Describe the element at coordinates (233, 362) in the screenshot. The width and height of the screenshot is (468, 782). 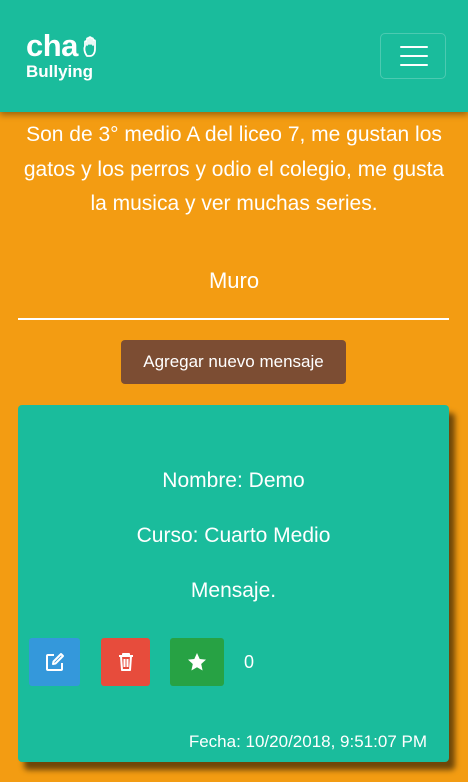
I see `add-message-button: Agregar nuevo mensaje` at that location.